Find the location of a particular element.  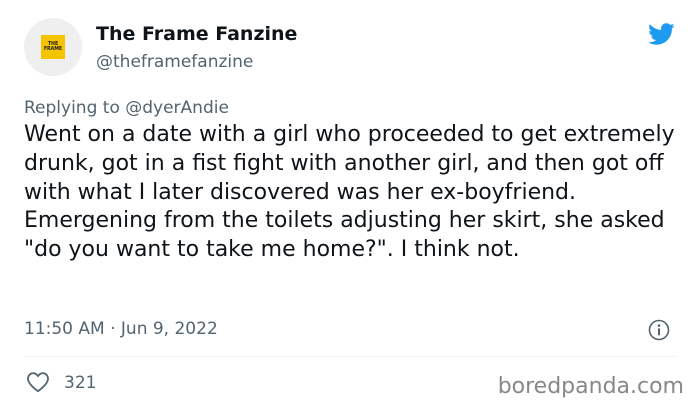

divider is located at coordinates (350, 356).